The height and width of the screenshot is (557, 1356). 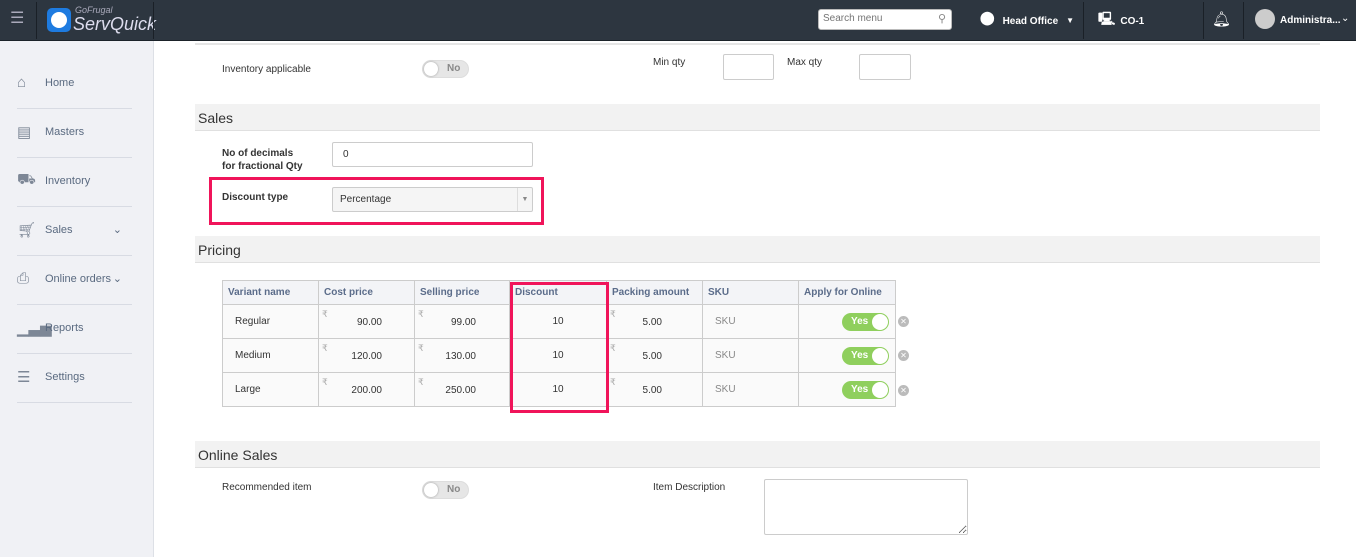 What do you see at coordinates (78, 278) in the screenshot?
I see `sidebar-item-label: Online orders` at bounding box center [78, 278].